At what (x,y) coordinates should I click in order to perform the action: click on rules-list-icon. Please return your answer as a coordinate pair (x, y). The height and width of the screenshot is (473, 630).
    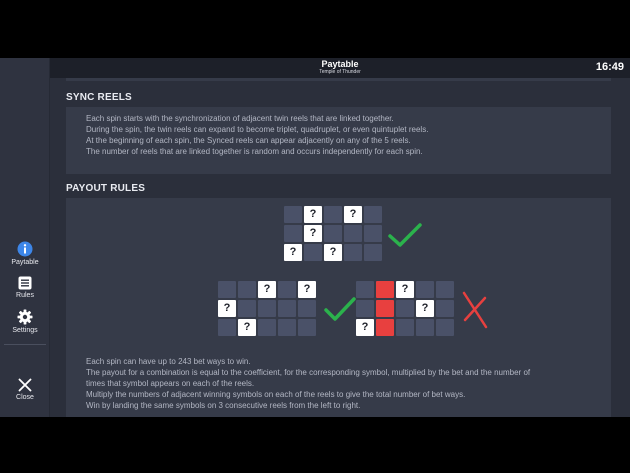
    Looking at the image, I should click on (25, 283).